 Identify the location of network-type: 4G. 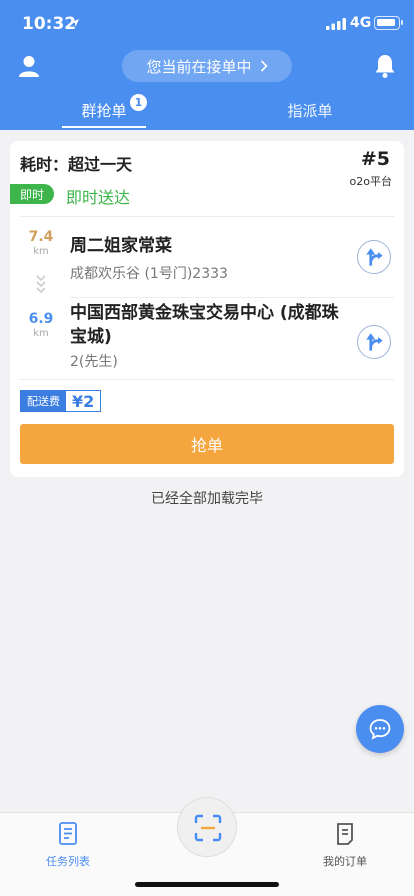
(361, 23).